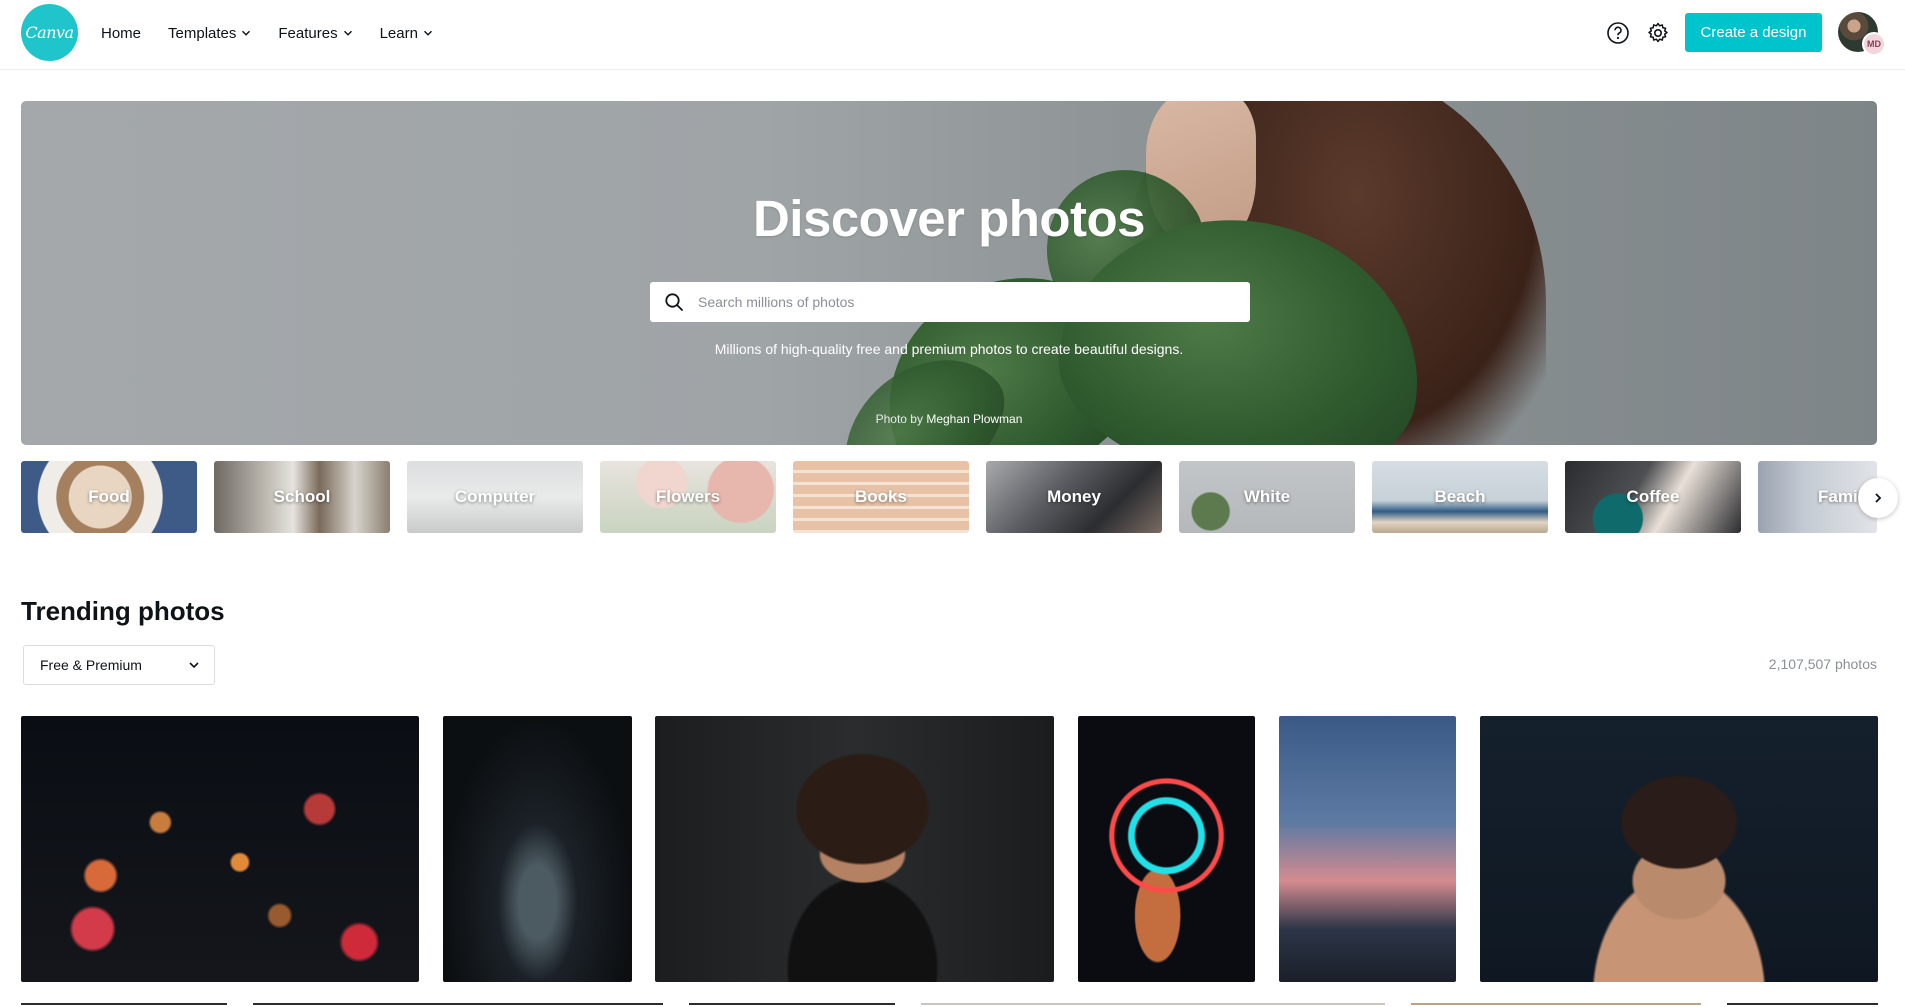 The width and height of the screenshot is (1905, 1007). What do you see at coordinates (49, 32) in the screenshot?
I see `canva-logo: Canva` at bounding box center [49, 32].